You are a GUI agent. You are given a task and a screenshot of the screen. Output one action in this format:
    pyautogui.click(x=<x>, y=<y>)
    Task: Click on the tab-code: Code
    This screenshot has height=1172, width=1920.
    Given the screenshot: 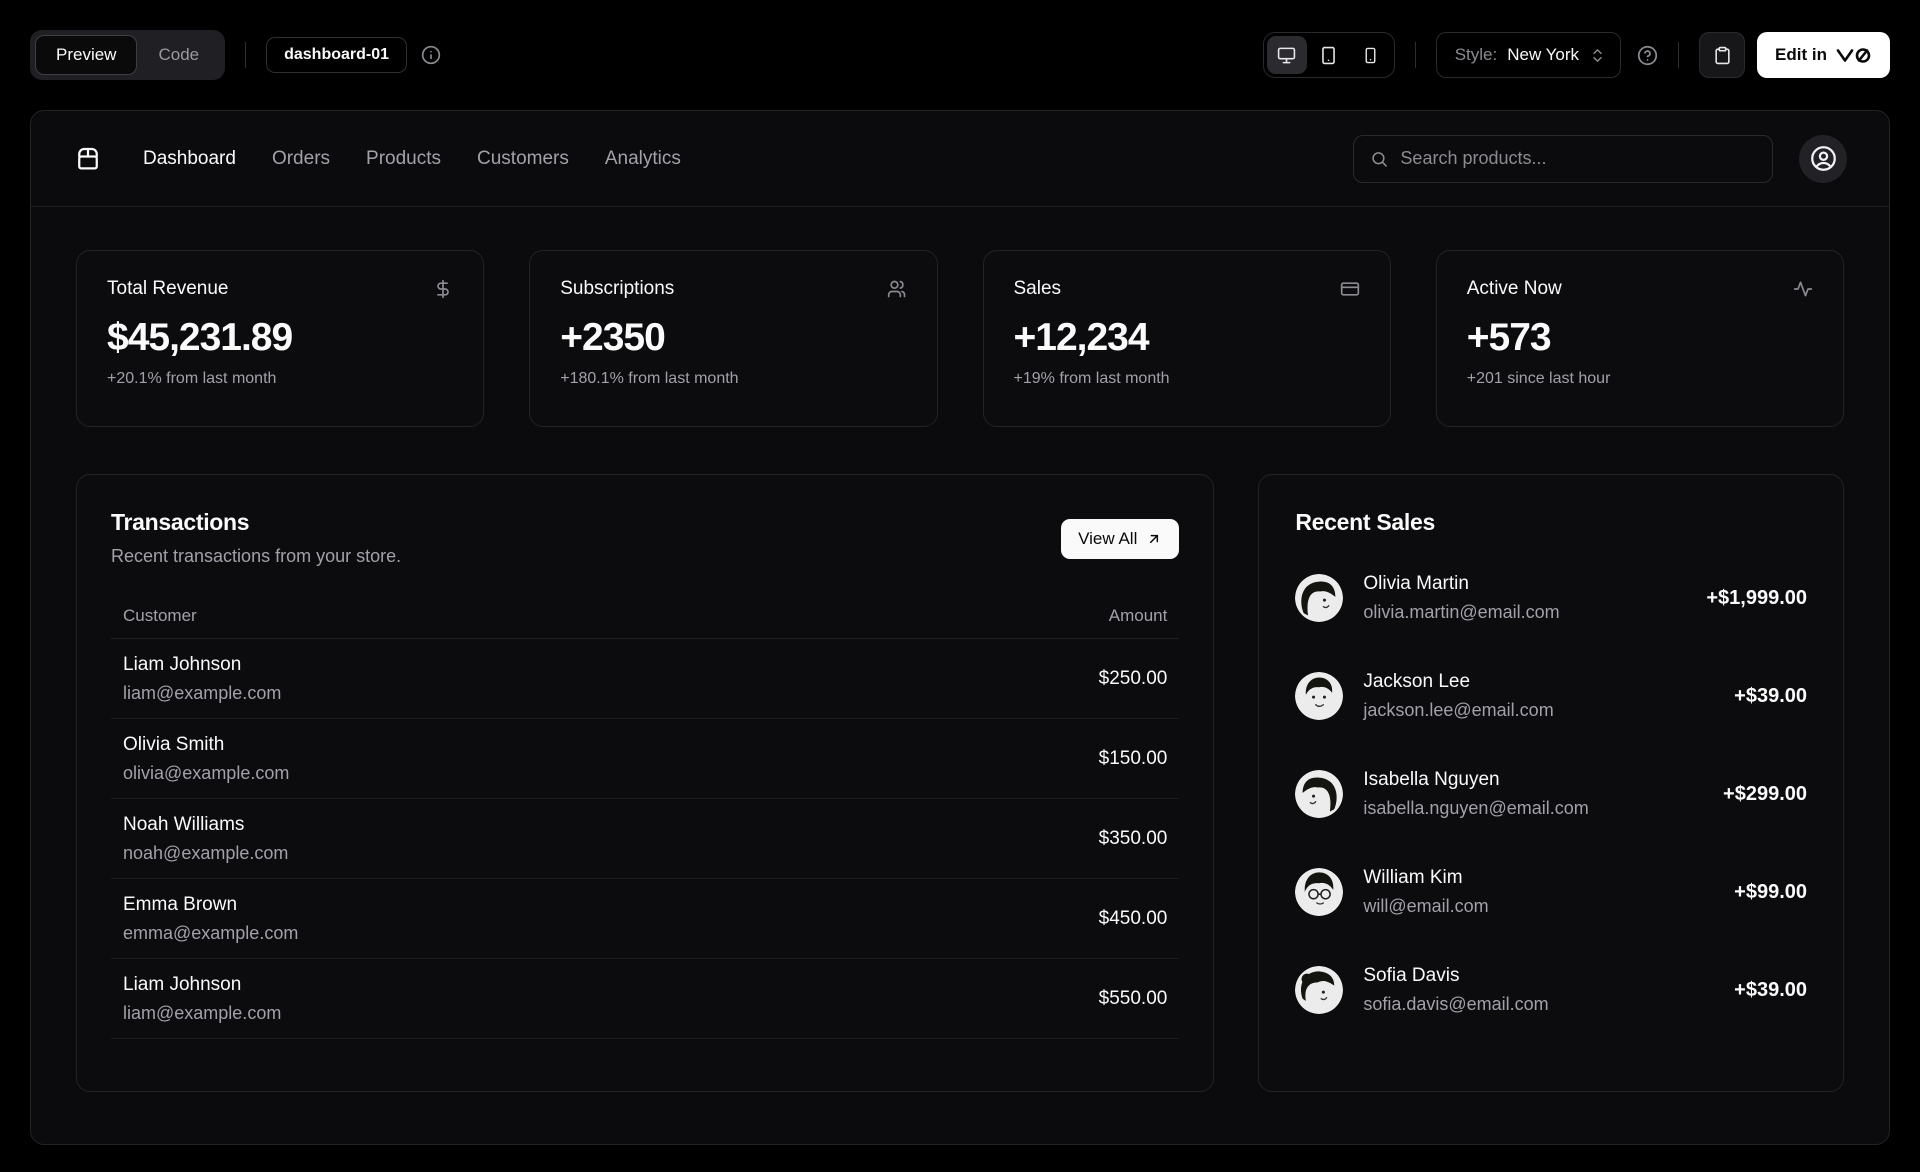 What is the action you would take?
    pyautogui.click(x=178, y=55)
    